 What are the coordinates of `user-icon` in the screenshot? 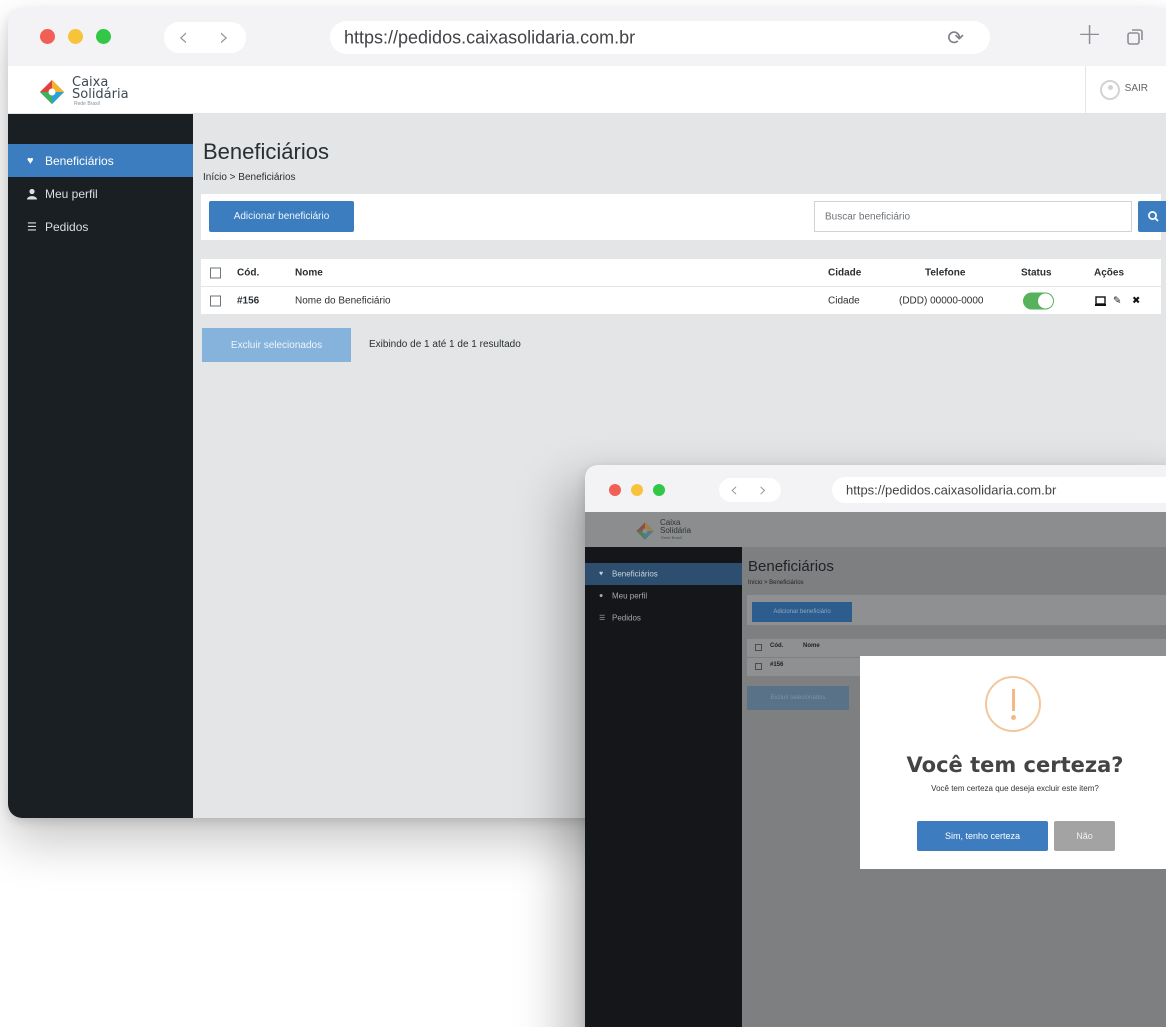 It's located at (32, 193).